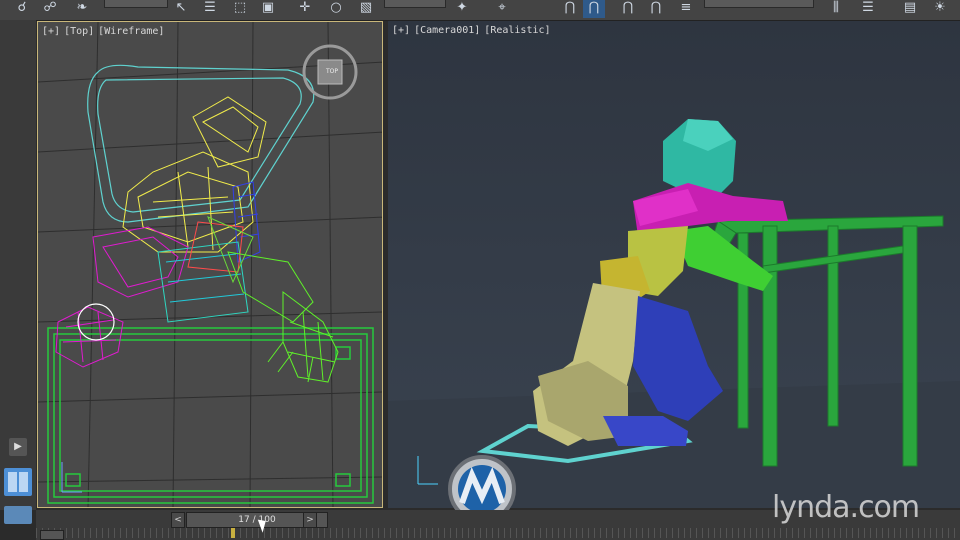  What do you see at coordinates (570, 9) in the screenshot?
I see `angle-snap-icon: ⋂` at bounding box center [570, 9].